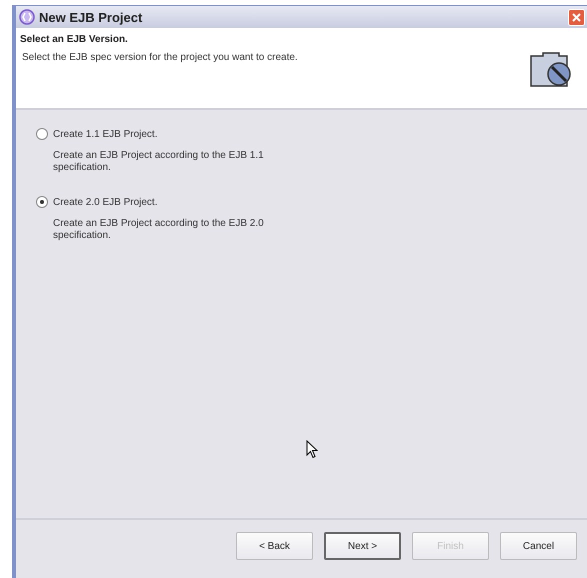 This screenshot has height=578, width=587. I want to click on page-description: Select the EJB spec version for the project you want to create., so click(159, 57).